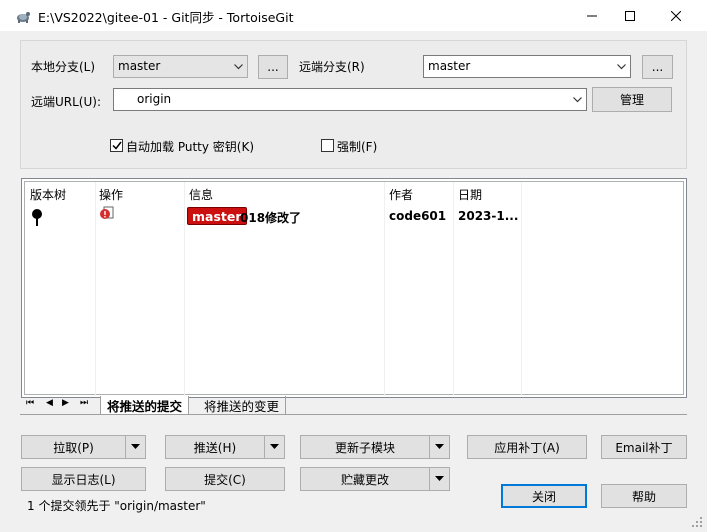 The height and width of the screenshot is (532, 707). Describe the element at coordinates (84, 403) in the screenshot. I see `tab-nav-last-icon: ⏭` at that location.